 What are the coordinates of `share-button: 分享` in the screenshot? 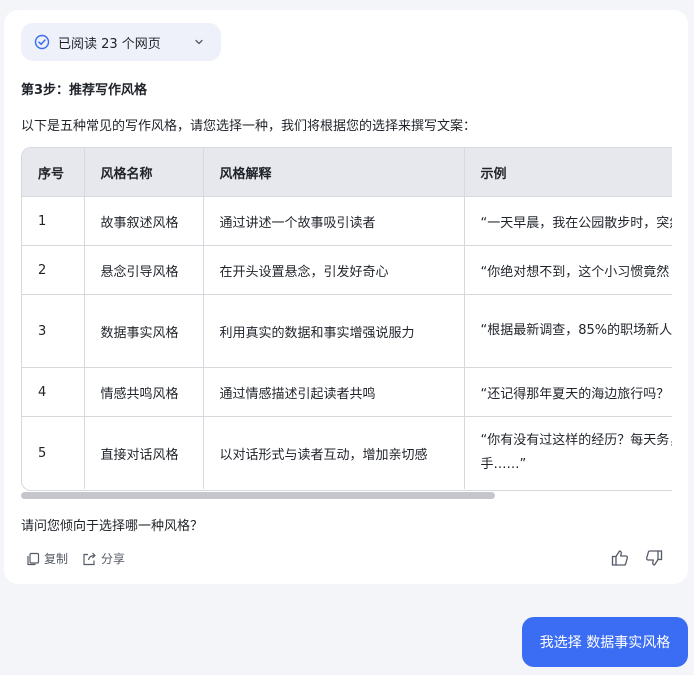 It's located at (103, 558).